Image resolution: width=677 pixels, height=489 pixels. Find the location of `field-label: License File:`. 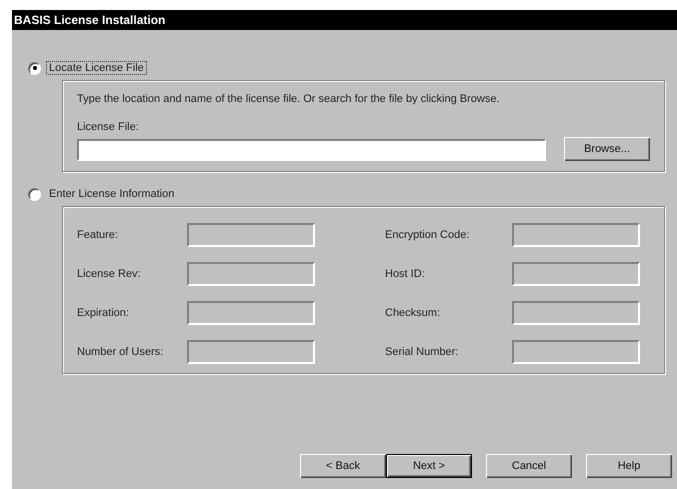

field-label: License File: is located at coordinates (108, 127).